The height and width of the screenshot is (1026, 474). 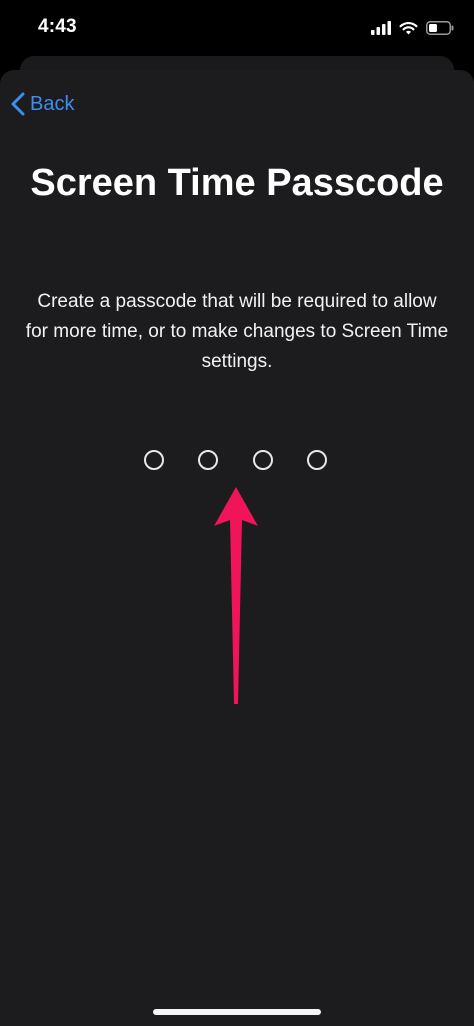 I want to click on home-indicator, so click(x=237, y=1012).